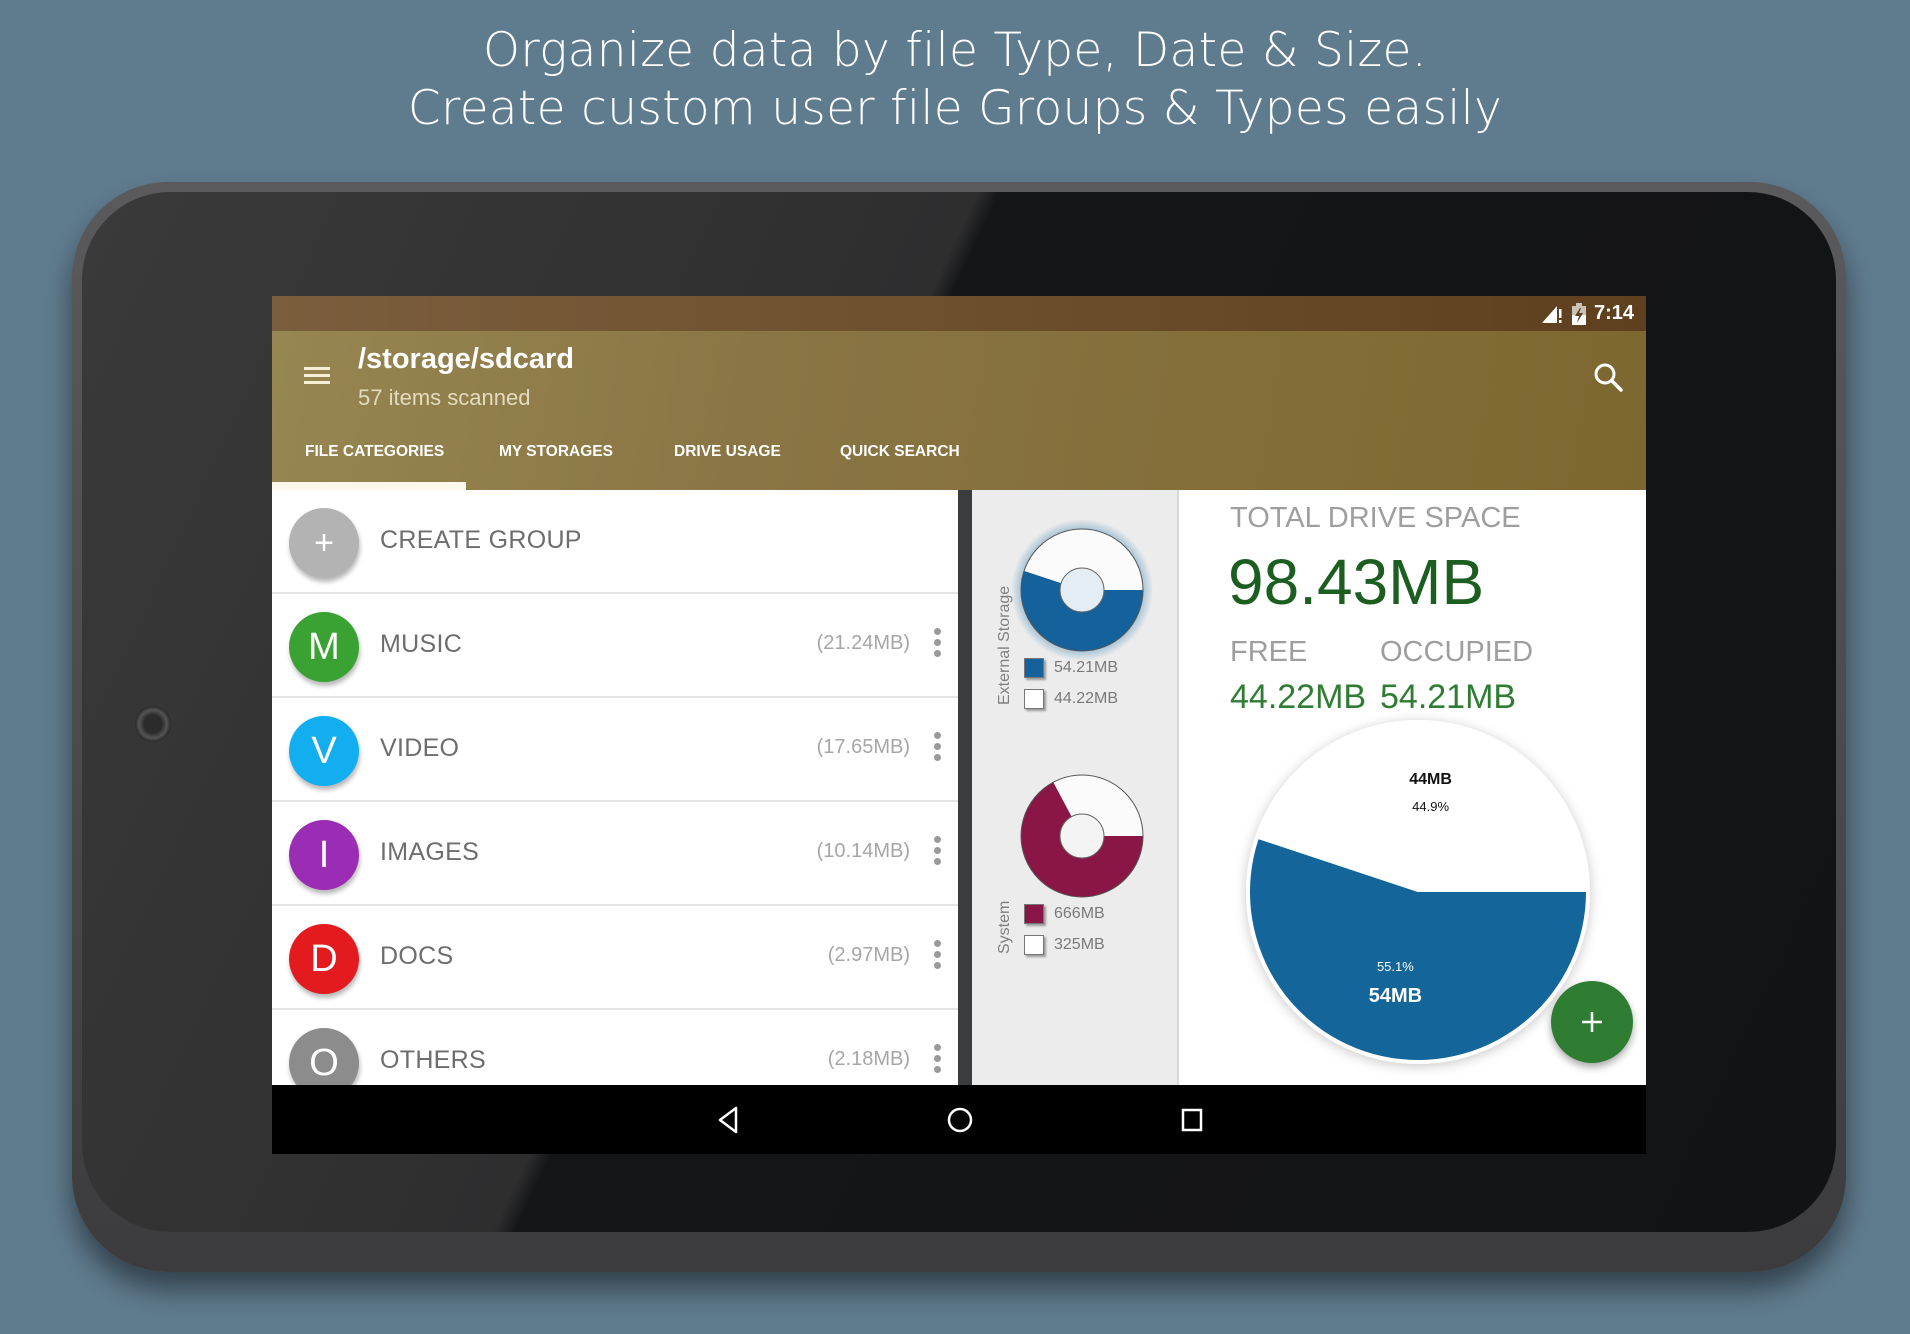 The height and width of the screenshot is (1334, 1910). What do you see at coordinates (1609, 378) in the screenshot?
I see `search-icon` at bounding box center [1609, 378].